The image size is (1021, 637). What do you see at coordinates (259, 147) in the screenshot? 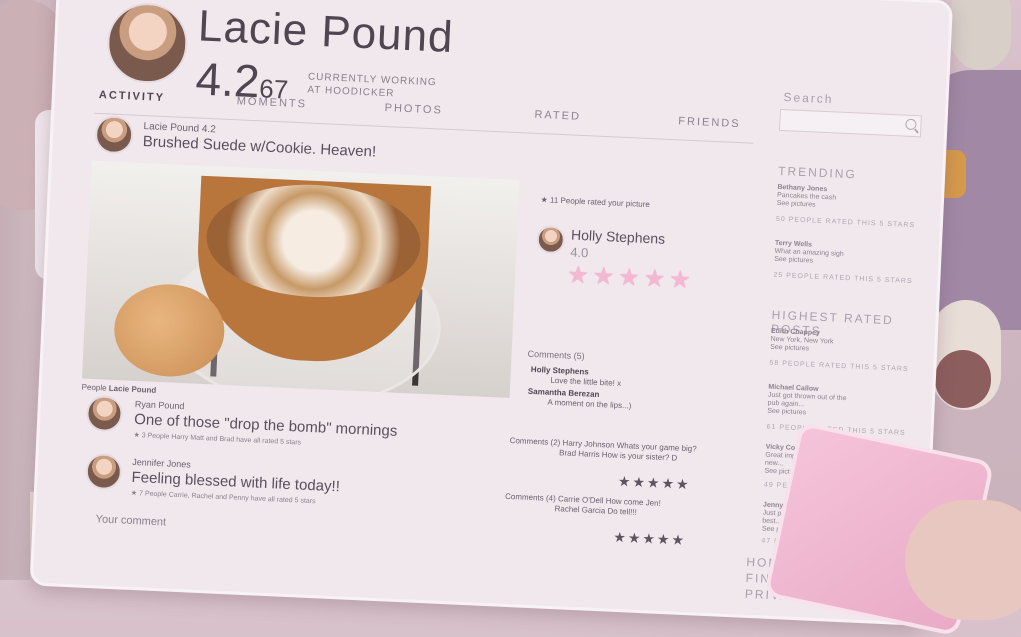
I see `post-text: Brushed Suede w/Cookie. Heaven!` at bounding box center [259, 147].